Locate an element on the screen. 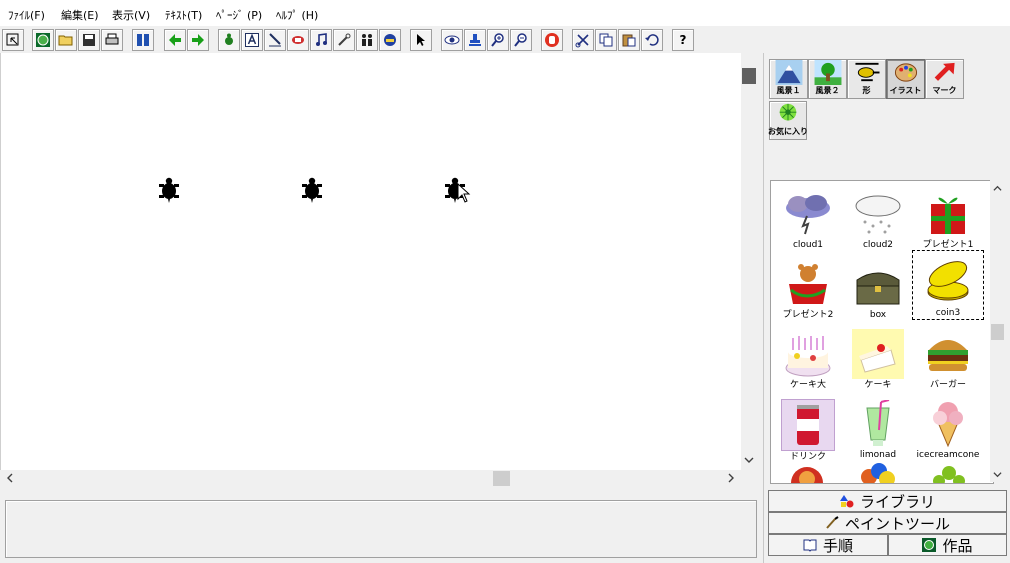 The height and width of the screenshot is (563, 1010). category-tab-landscape1: 風景１ is located at coordinates (788, 79).